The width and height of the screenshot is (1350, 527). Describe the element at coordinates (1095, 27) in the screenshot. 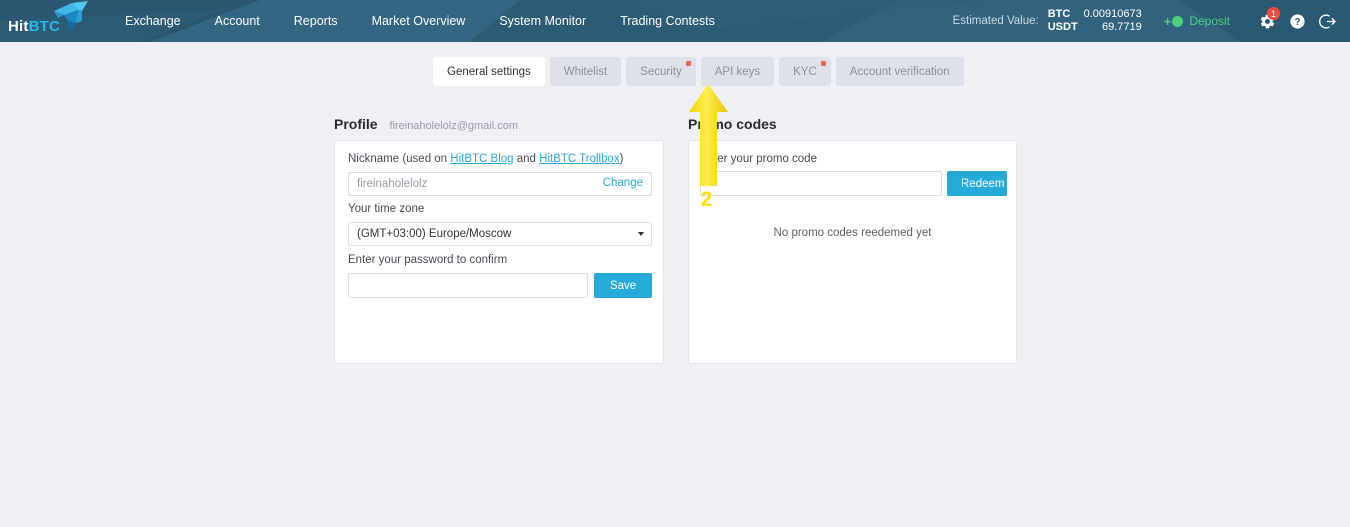

I see `estimated-row-usdt: USDT 69.7719` at that location.